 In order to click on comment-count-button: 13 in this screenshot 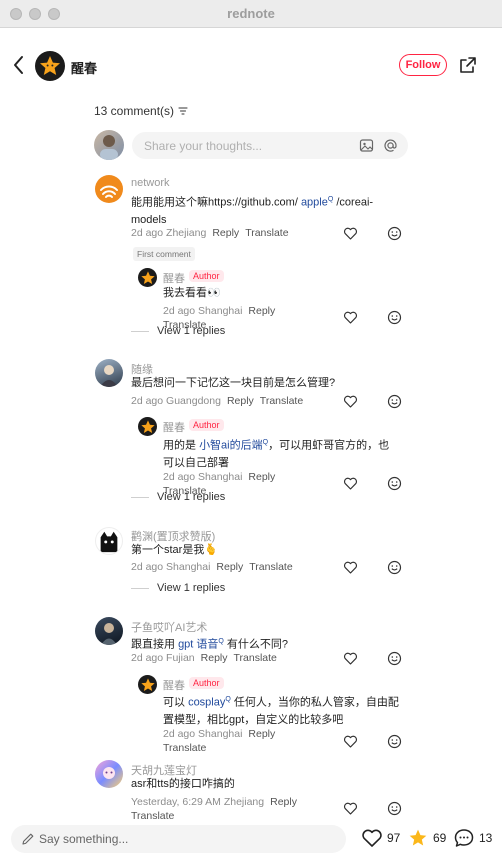, I will do `click(472, 838)`.